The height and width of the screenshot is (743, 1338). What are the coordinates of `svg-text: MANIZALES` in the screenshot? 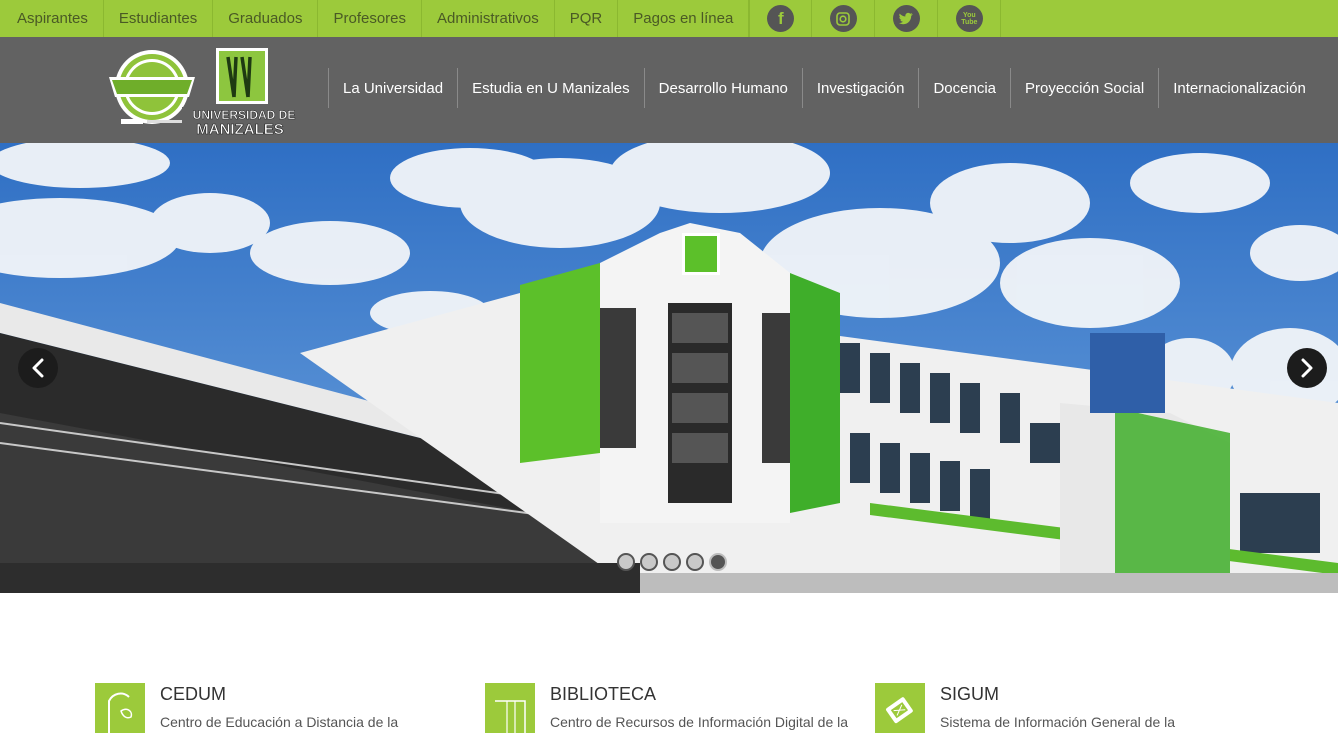 It's located at (240, 129).